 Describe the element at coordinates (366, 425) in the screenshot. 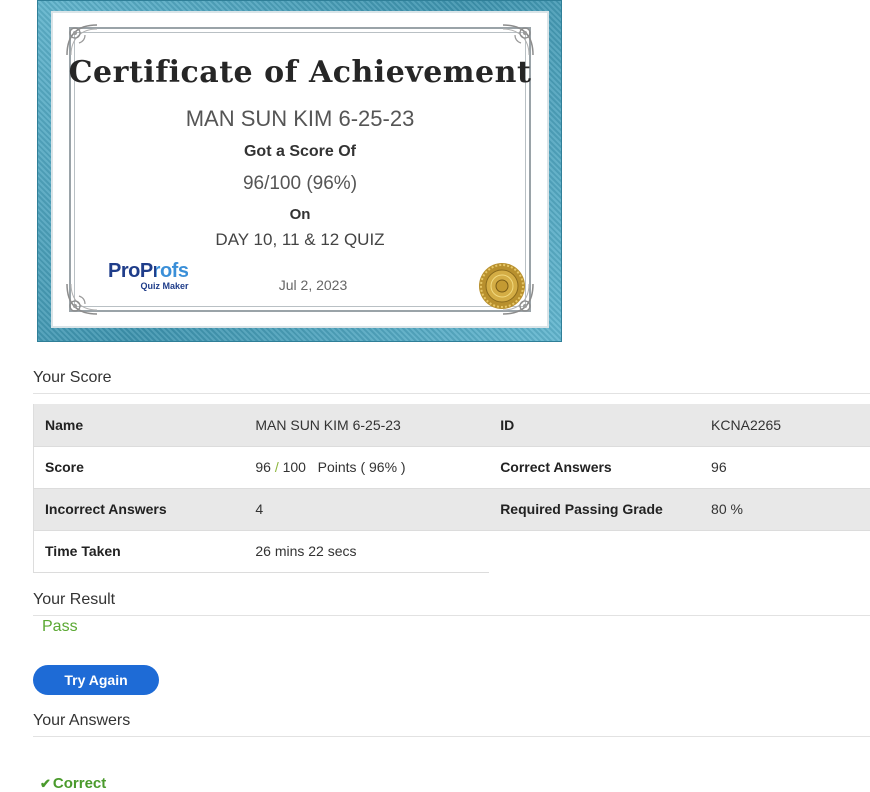

I see `name-value: MAN SUN KIM 6-25-23` at that location.